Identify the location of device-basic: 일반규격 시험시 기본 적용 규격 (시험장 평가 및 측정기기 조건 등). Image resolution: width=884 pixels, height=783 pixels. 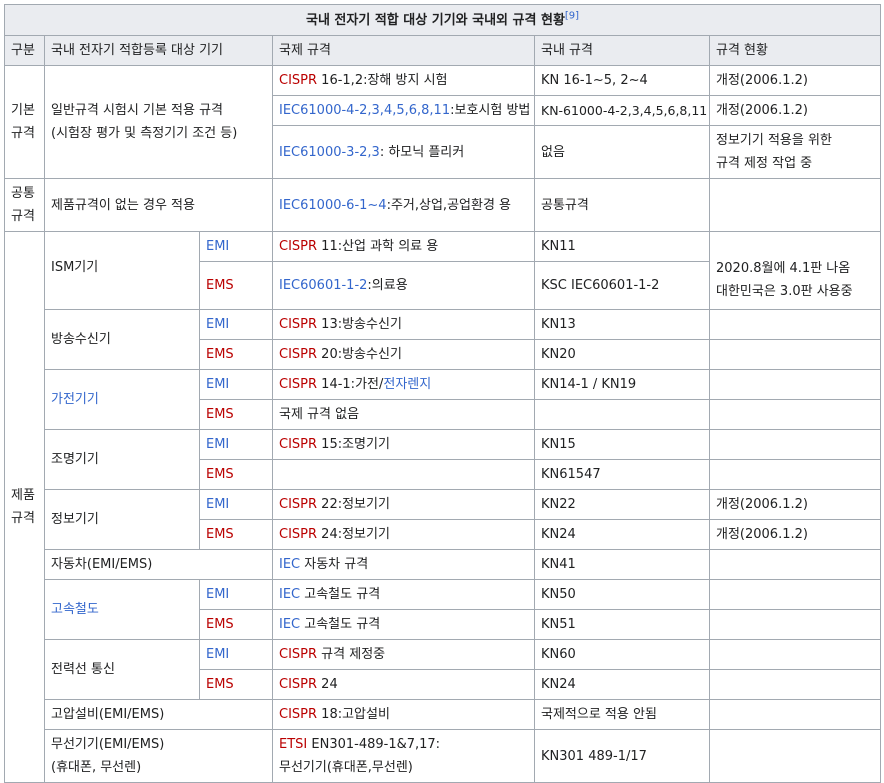
(158, 122).